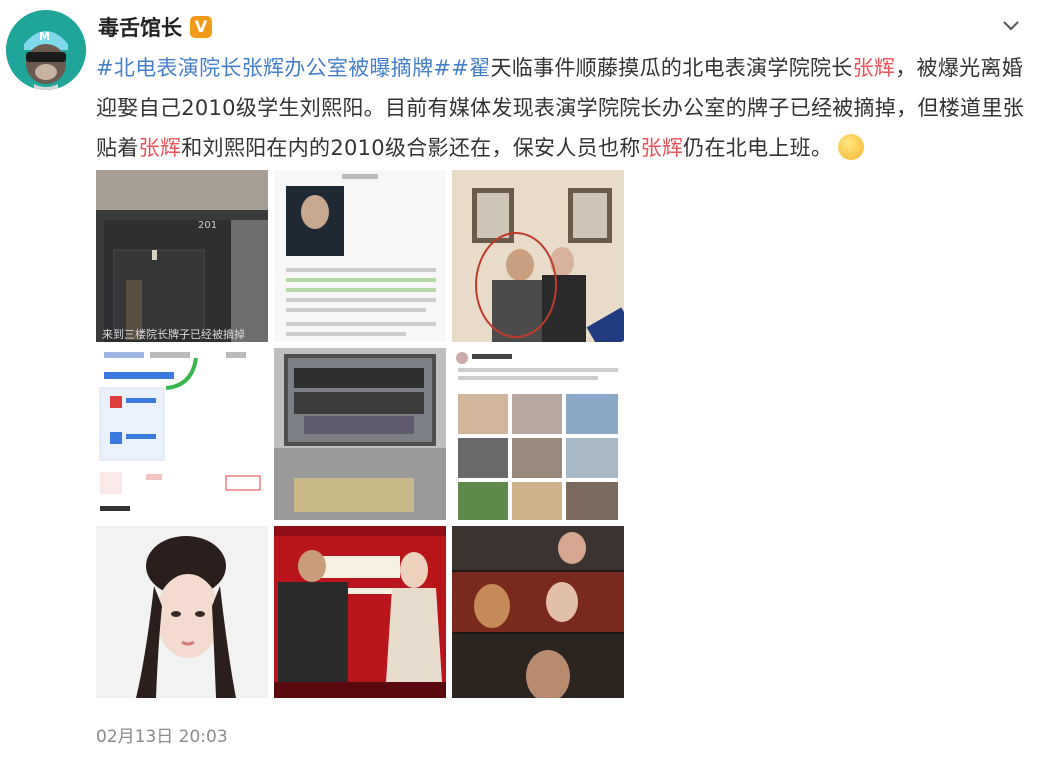 The width and height of the screenshot is (1038, 770). Describe the element at coordinates (758, 148) in the screenshot. I see `post-text-segment: 仍在北电上班。` at that location.